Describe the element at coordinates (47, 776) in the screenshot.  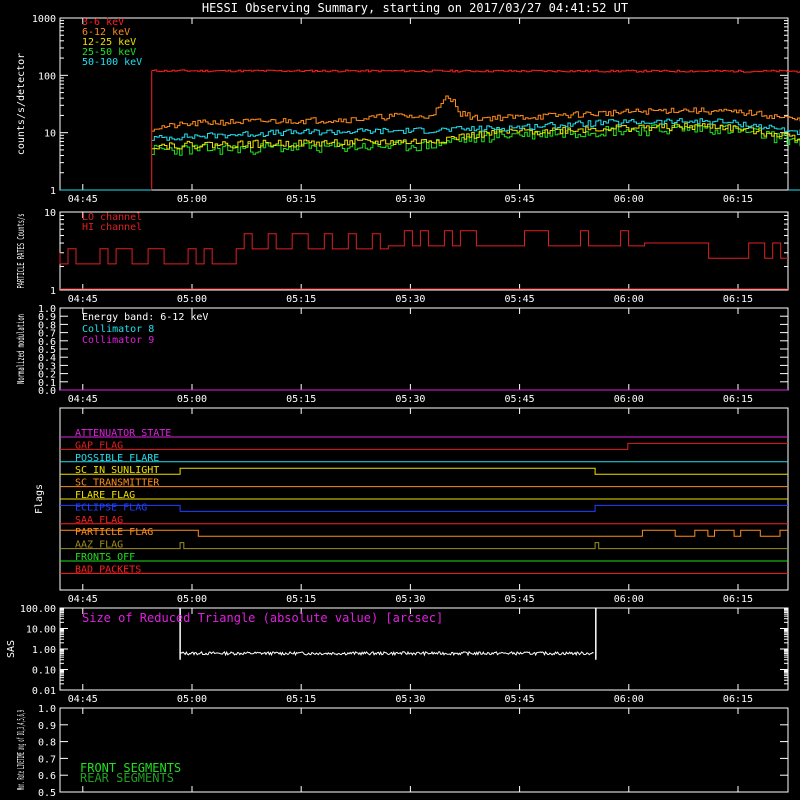
I see `y-tick-label: 0.6` at that location.